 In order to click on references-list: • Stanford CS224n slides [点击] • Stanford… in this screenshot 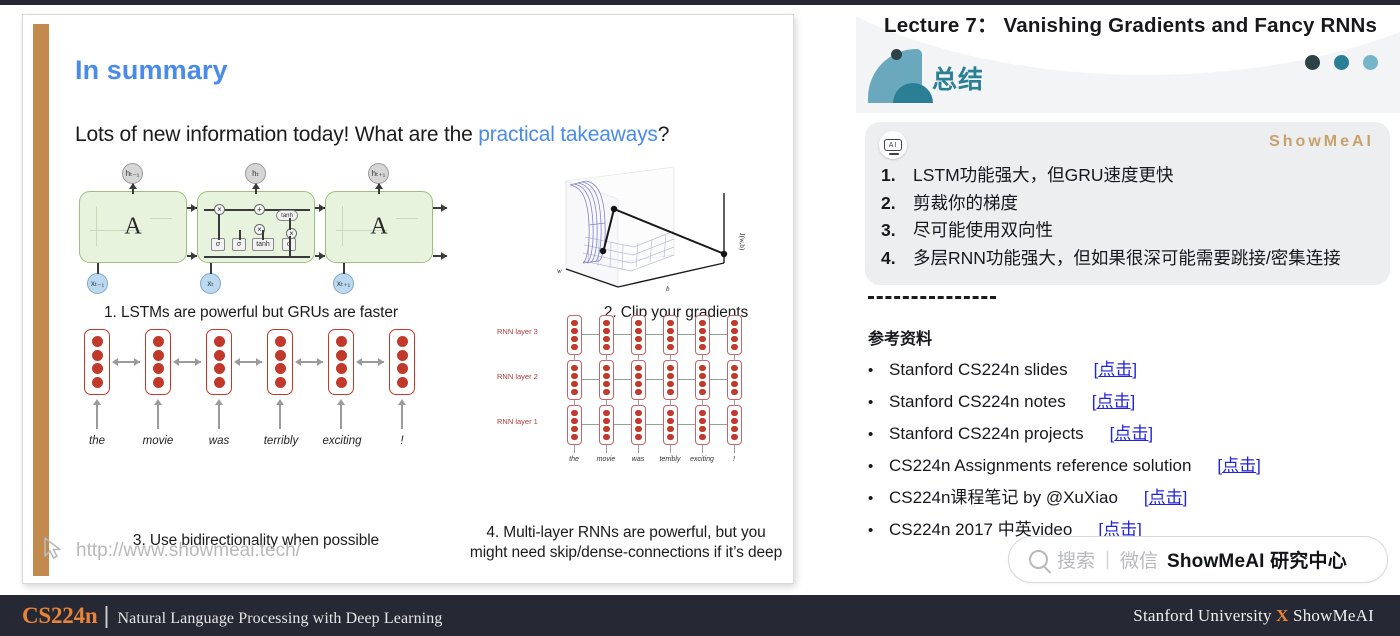, I will do `click(1128, 449)`.